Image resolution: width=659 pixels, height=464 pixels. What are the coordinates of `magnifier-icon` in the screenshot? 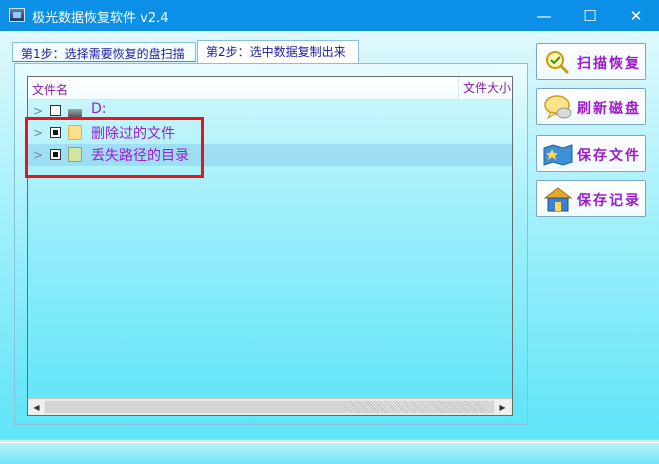 It's located at (558, 63).